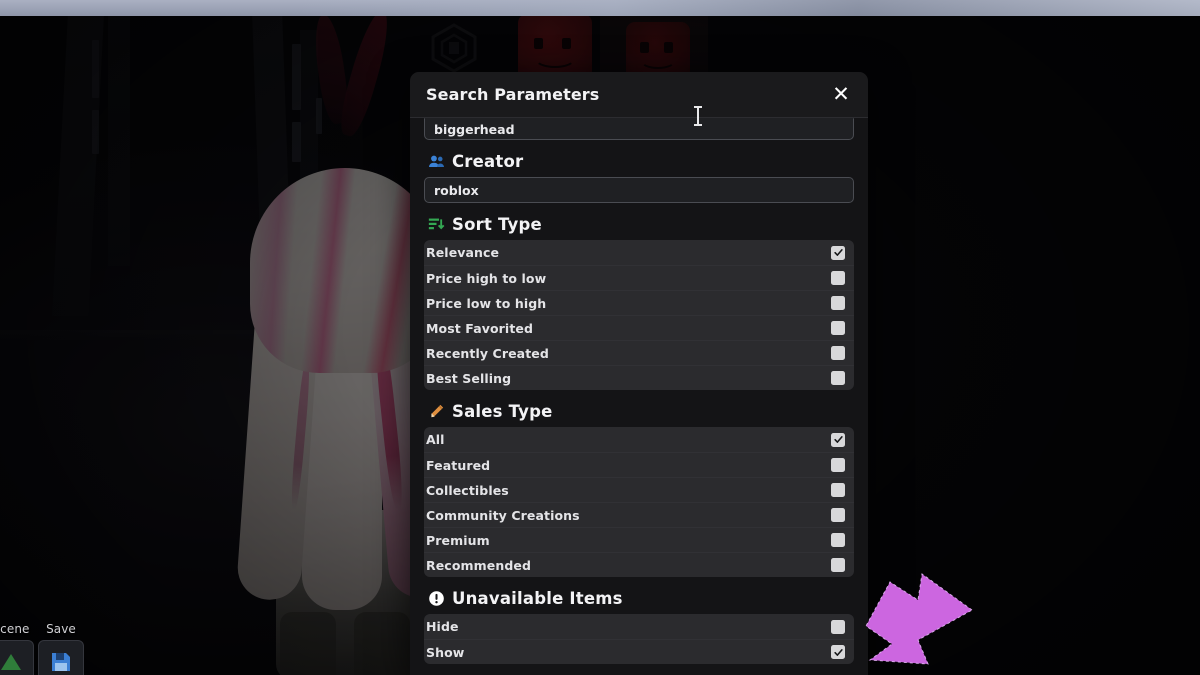 The image size is (1200, 675). I want to click on scene-tool-button: Scene, so click(17, 648).